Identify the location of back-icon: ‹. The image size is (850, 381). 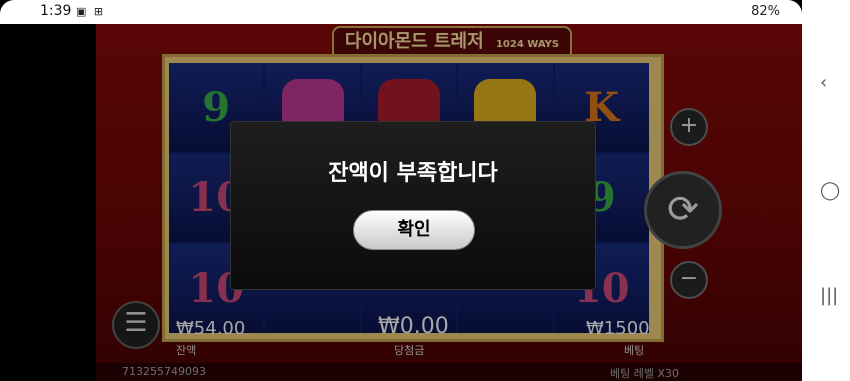
(823, 82).